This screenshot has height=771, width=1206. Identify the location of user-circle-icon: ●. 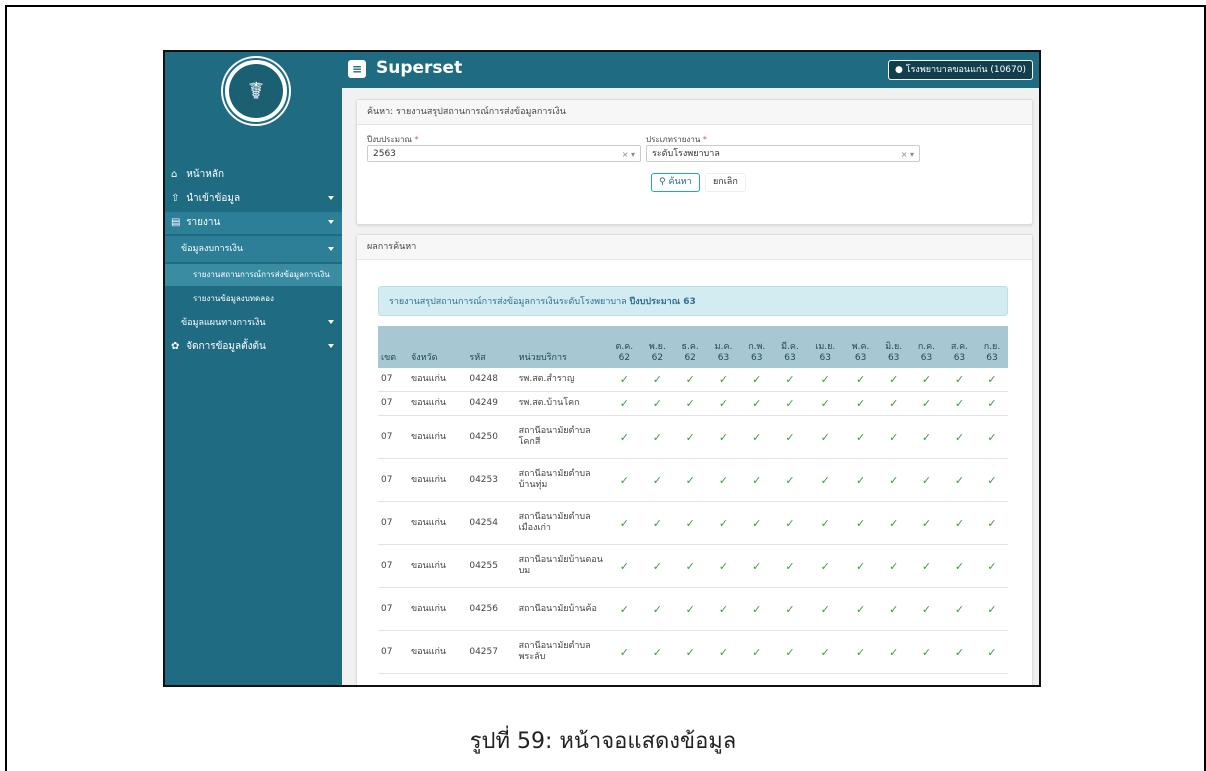
(899, 70).